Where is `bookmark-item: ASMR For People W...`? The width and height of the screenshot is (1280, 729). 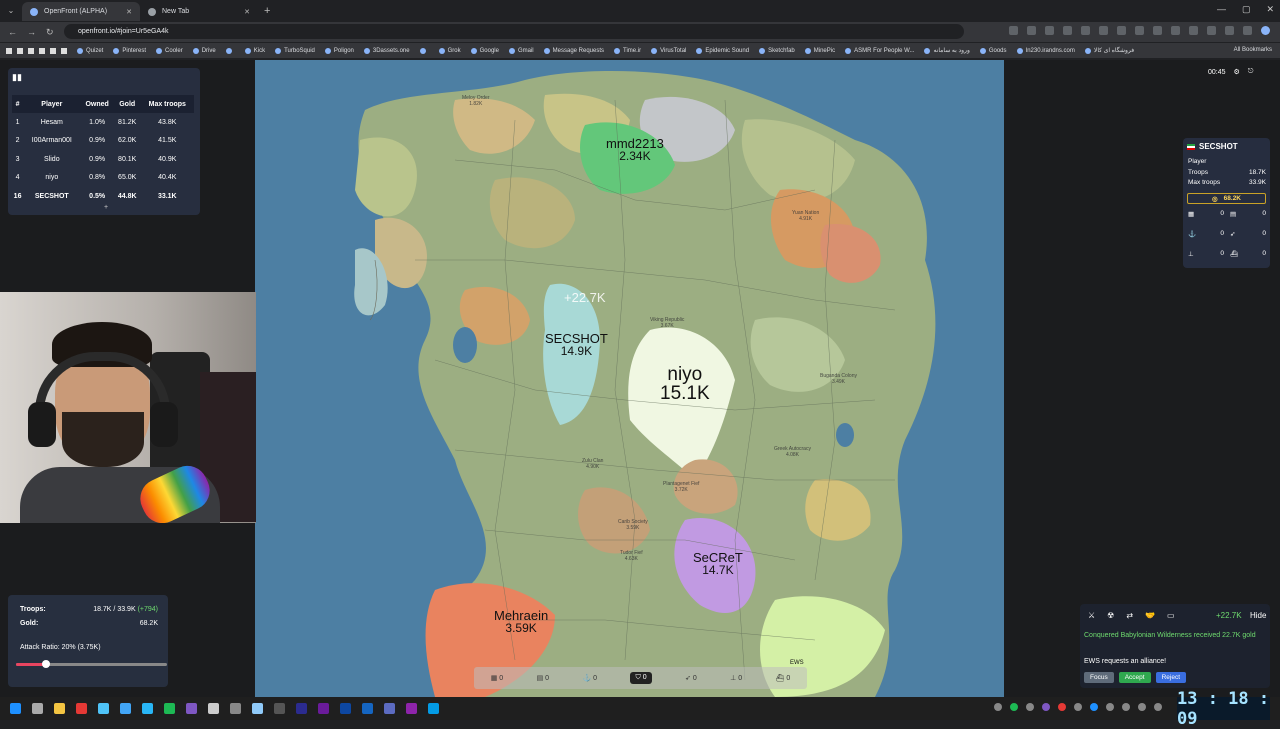 bookmark-item: ASMR For People W... is located at coordinates (879, 50).